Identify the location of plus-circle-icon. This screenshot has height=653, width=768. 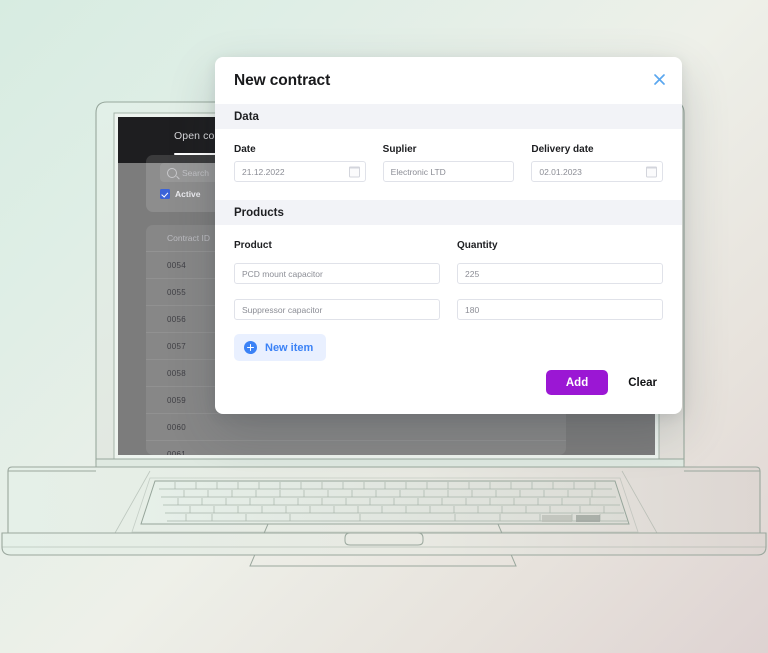
(250, 347).